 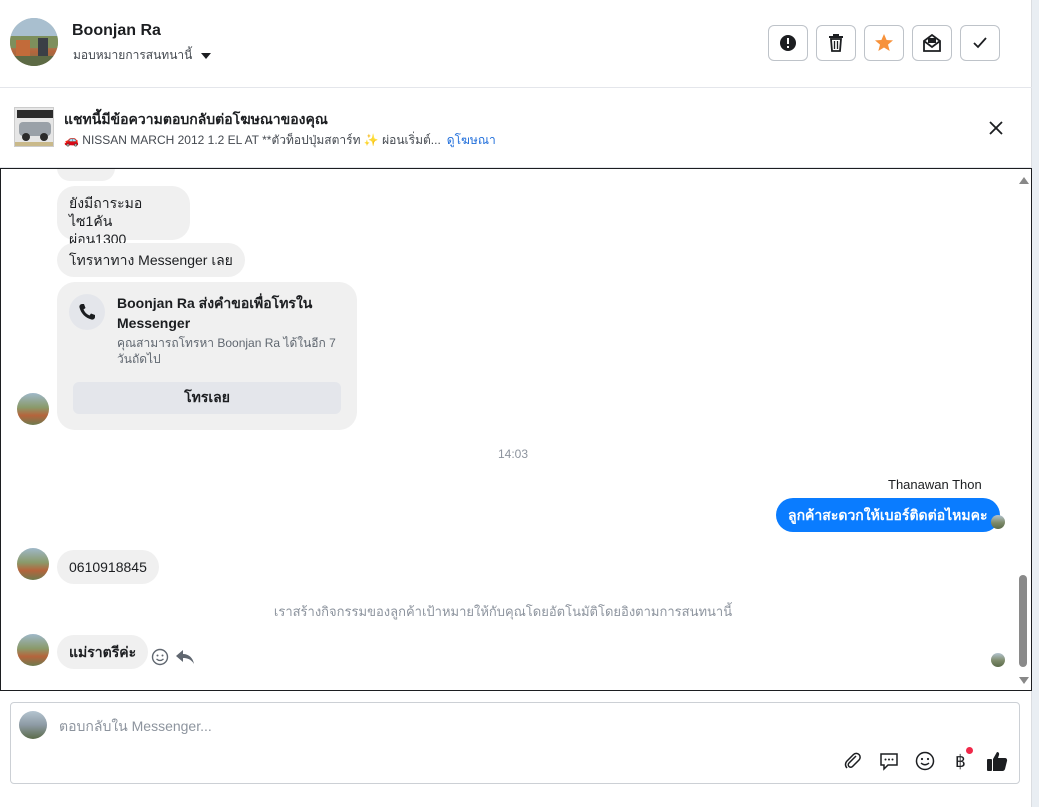 I want to click on trash-icon, so click(x=836, y=43).